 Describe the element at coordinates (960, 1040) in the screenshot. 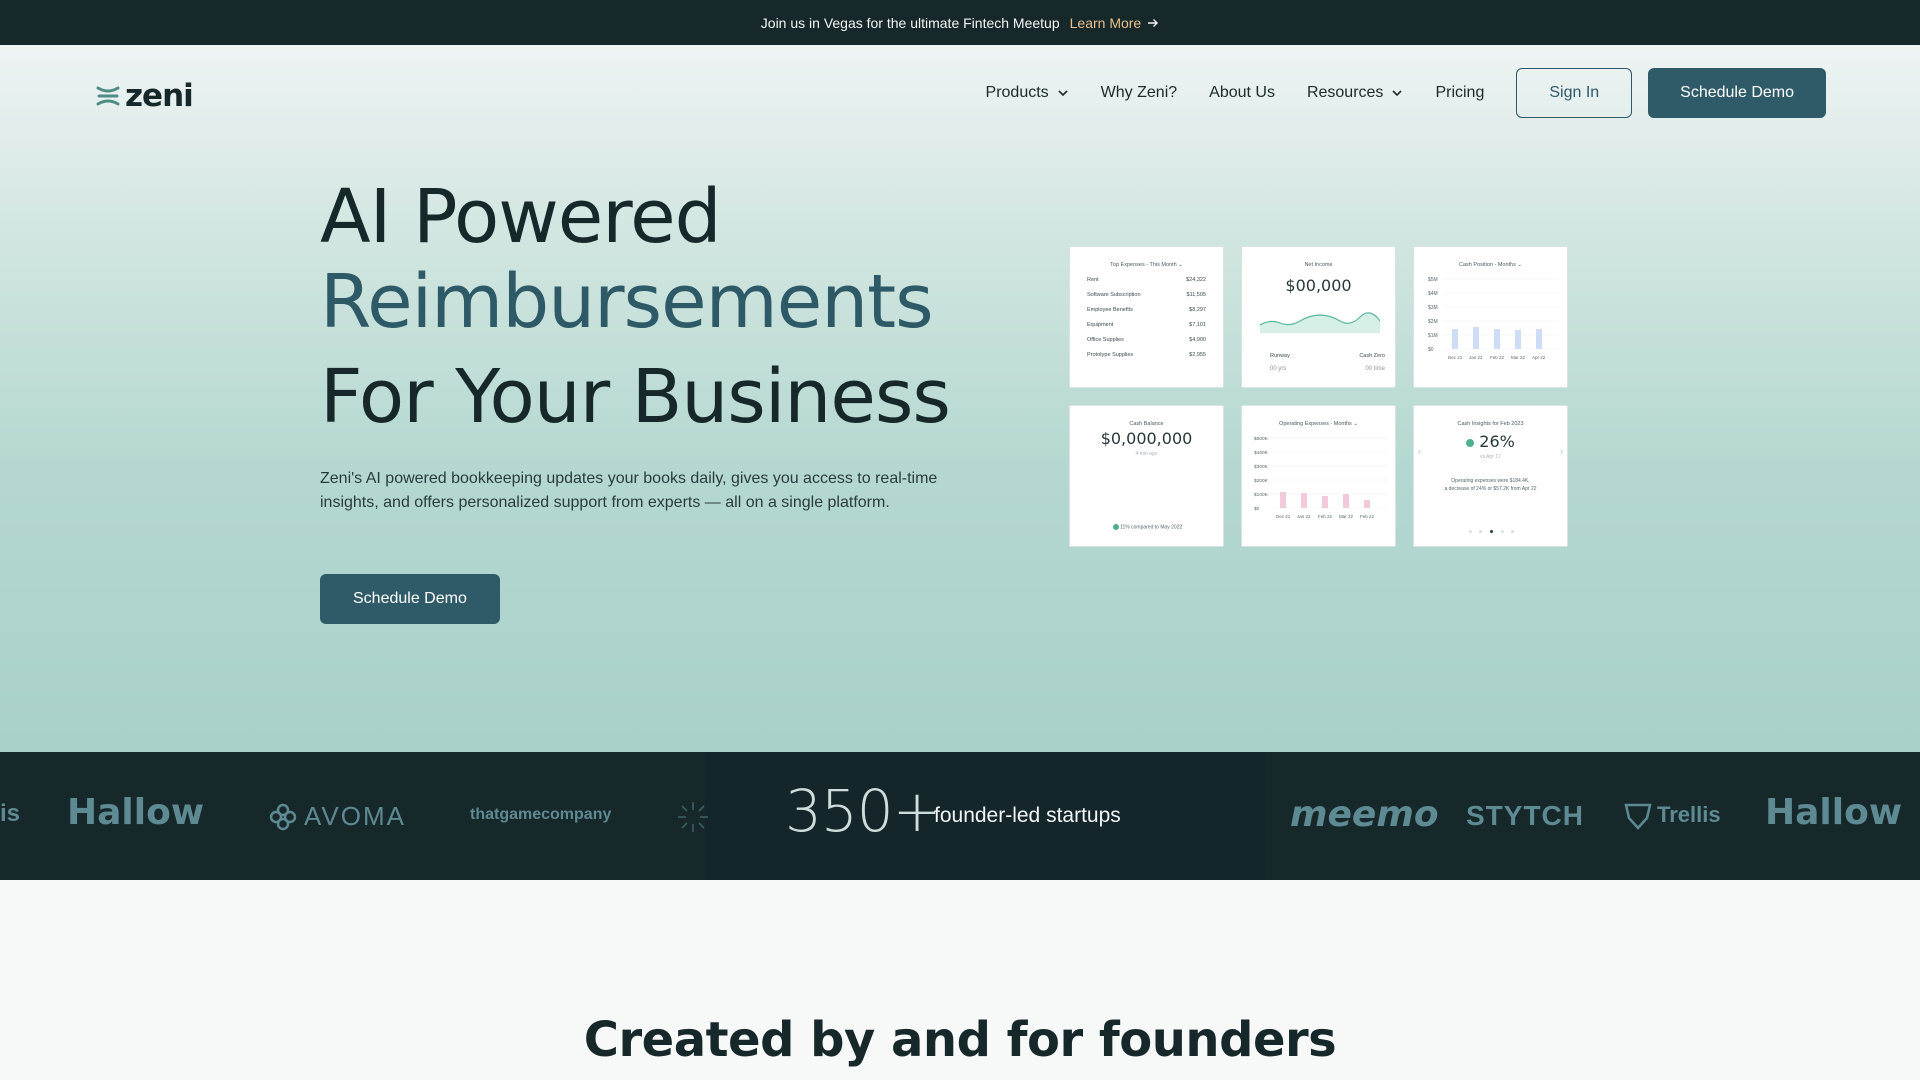

I see `section-title: Created by and for founders` at that location.